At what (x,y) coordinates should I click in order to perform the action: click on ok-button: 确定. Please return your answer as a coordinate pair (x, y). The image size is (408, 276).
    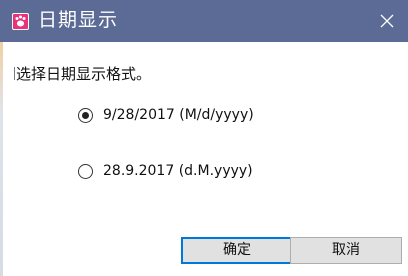
    Looking at the image, I should click on (237, 250).